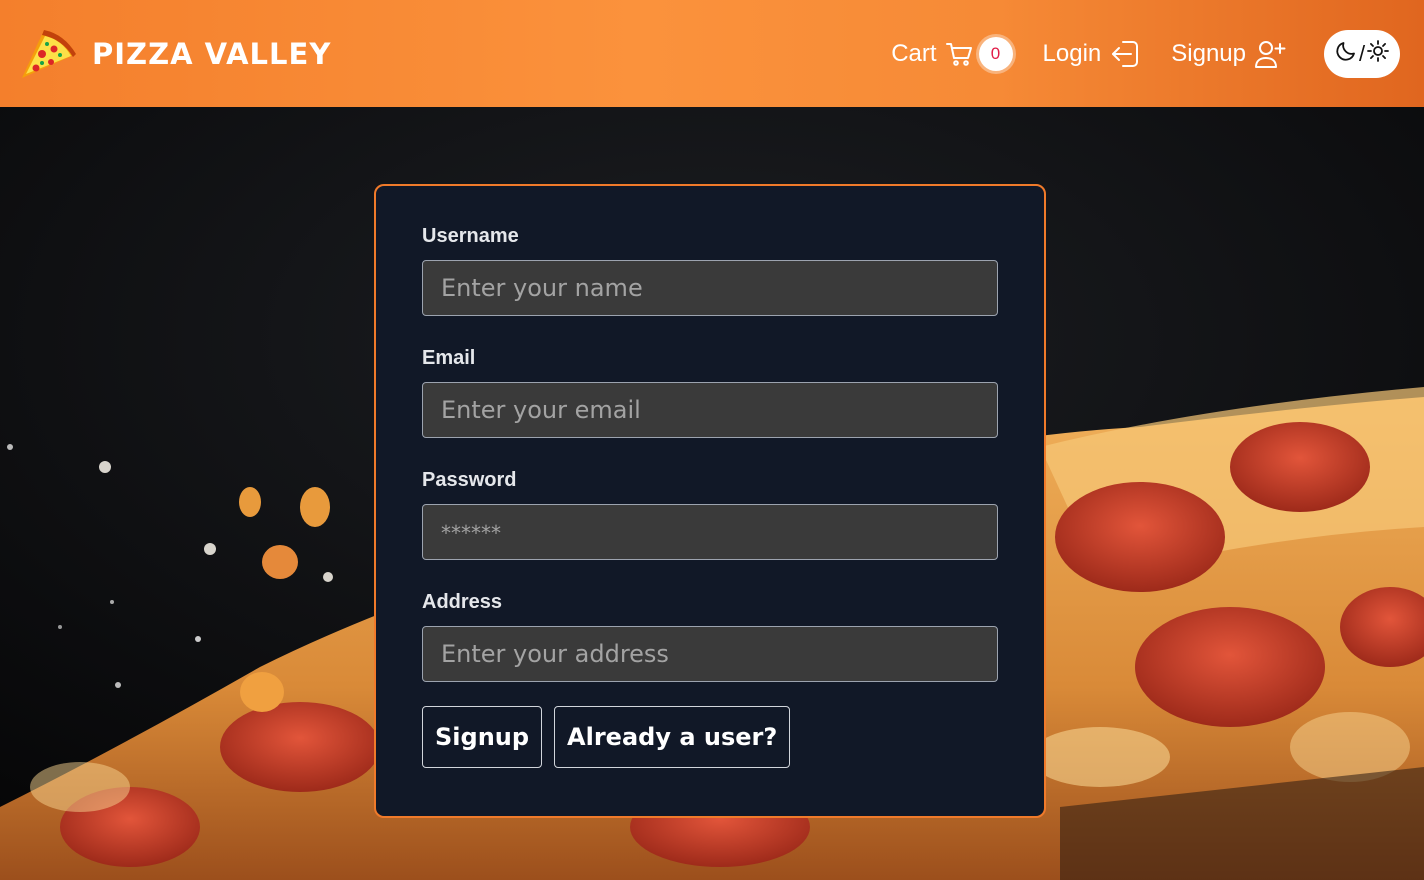 This screenshot has width=1424, height=880. I want to click on signup-button: Signup, so click(482, 737).